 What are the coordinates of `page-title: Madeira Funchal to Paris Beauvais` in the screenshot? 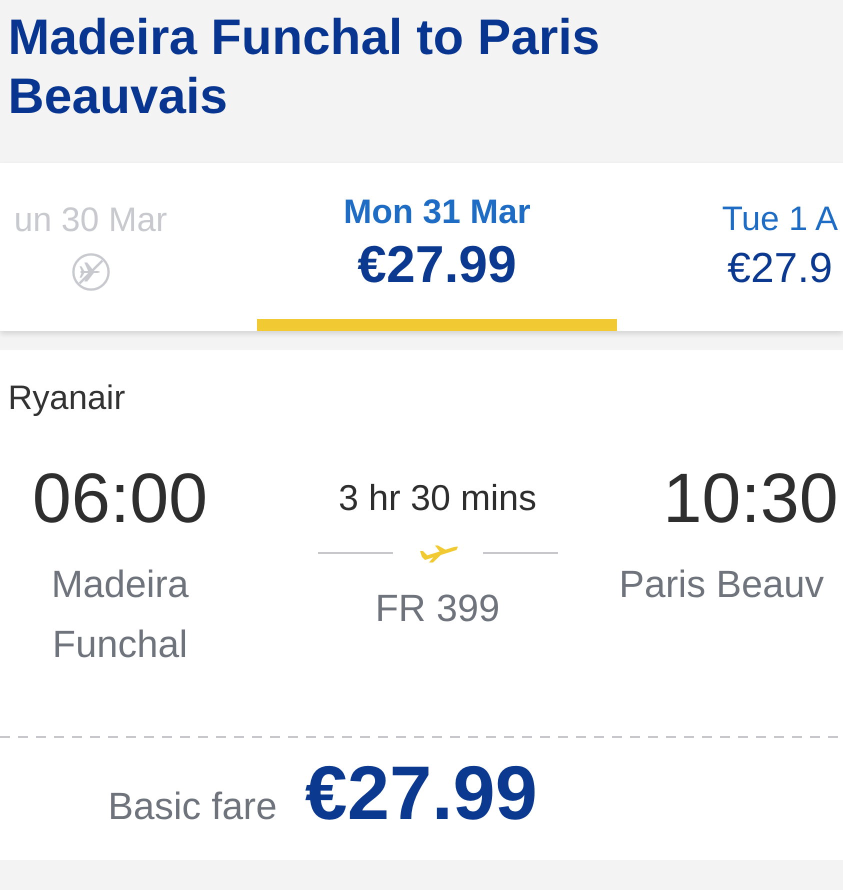 It's located at (304, 67).